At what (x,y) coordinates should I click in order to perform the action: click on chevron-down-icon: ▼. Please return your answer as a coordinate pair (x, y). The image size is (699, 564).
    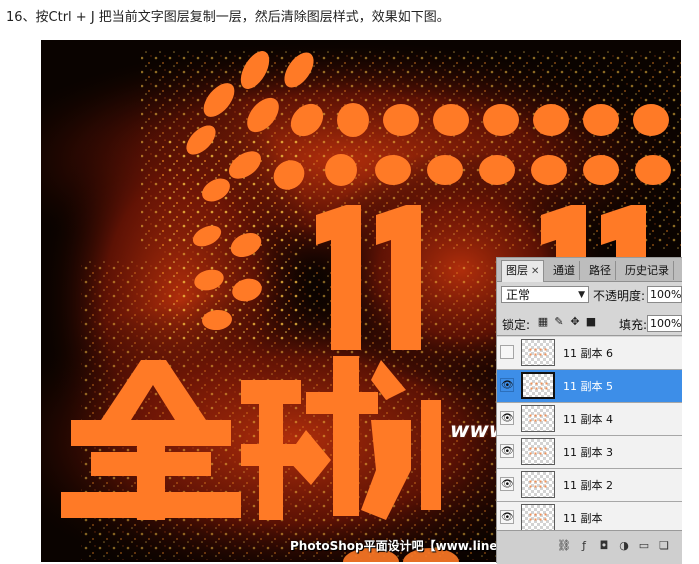
    Looking at the image, I should click on (581, 295).